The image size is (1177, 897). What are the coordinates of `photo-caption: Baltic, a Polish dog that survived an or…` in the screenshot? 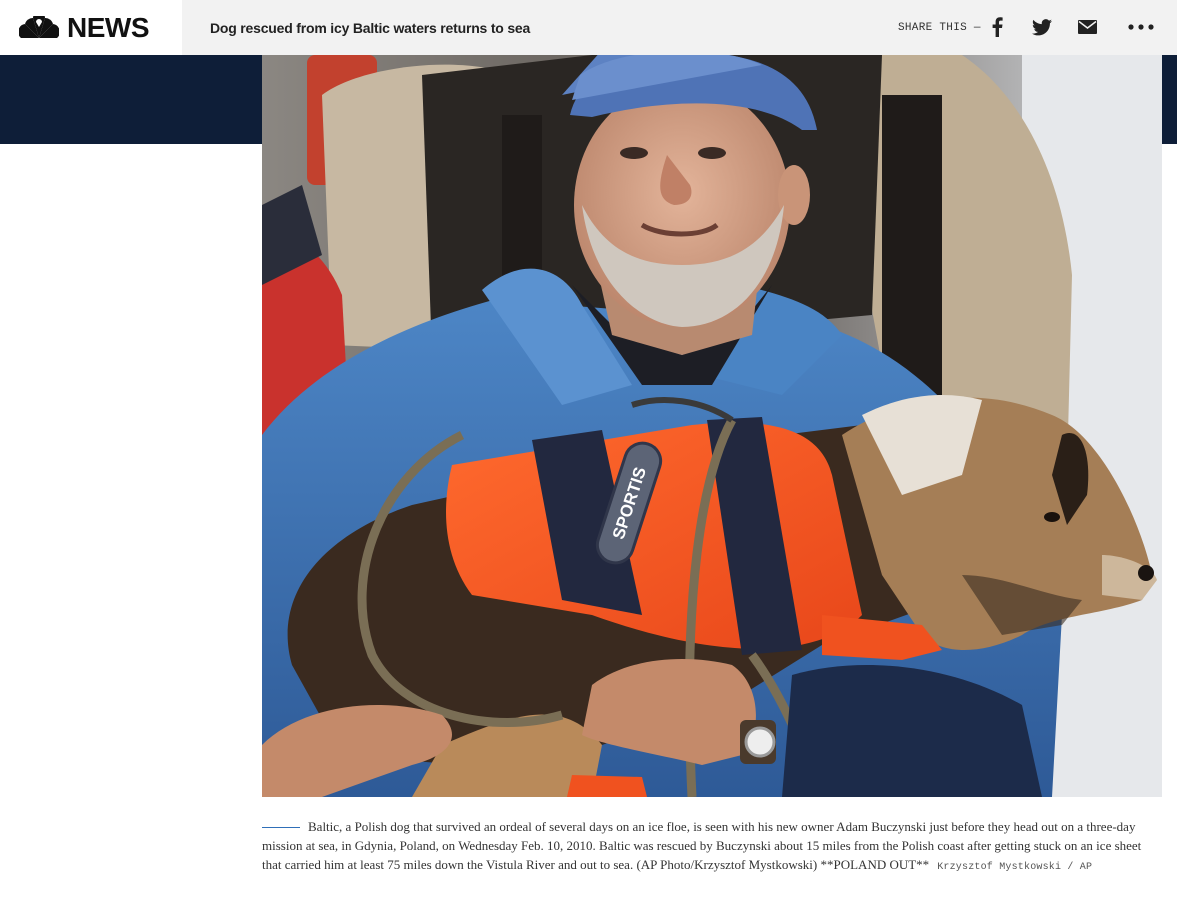 It's located at (712, 847).